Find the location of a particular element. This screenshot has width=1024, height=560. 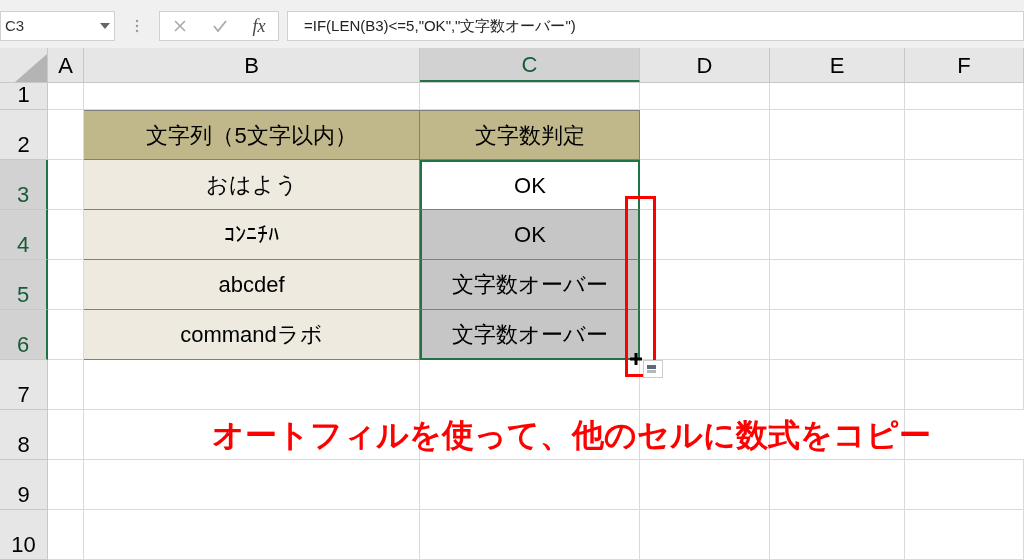

auto-fill-options-icon is located at coordinates (653, 369).